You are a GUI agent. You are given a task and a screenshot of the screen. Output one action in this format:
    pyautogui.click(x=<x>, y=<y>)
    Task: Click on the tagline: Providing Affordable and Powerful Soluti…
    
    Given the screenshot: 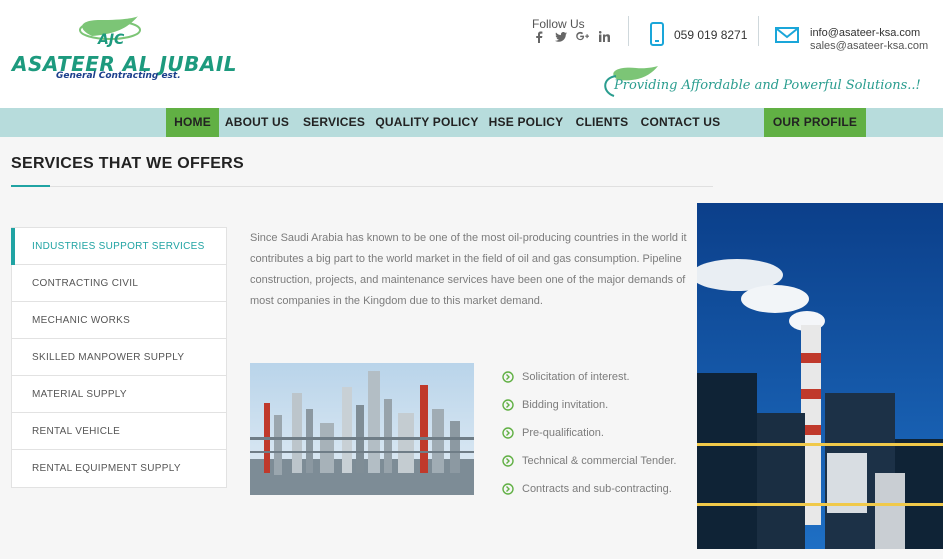 What is the action you would take?
    pyautogui.click(x=767, y=85)
    